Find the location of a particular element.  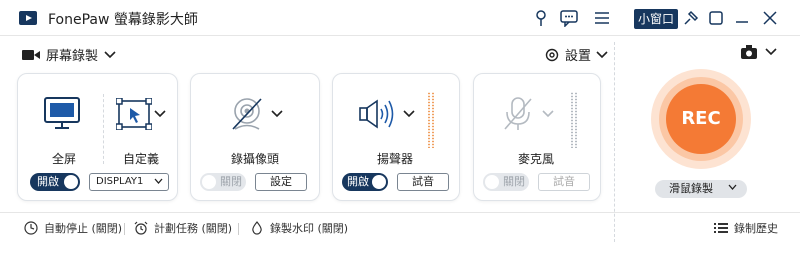

alarm-clock-icon is located at coordinates (141, 228).